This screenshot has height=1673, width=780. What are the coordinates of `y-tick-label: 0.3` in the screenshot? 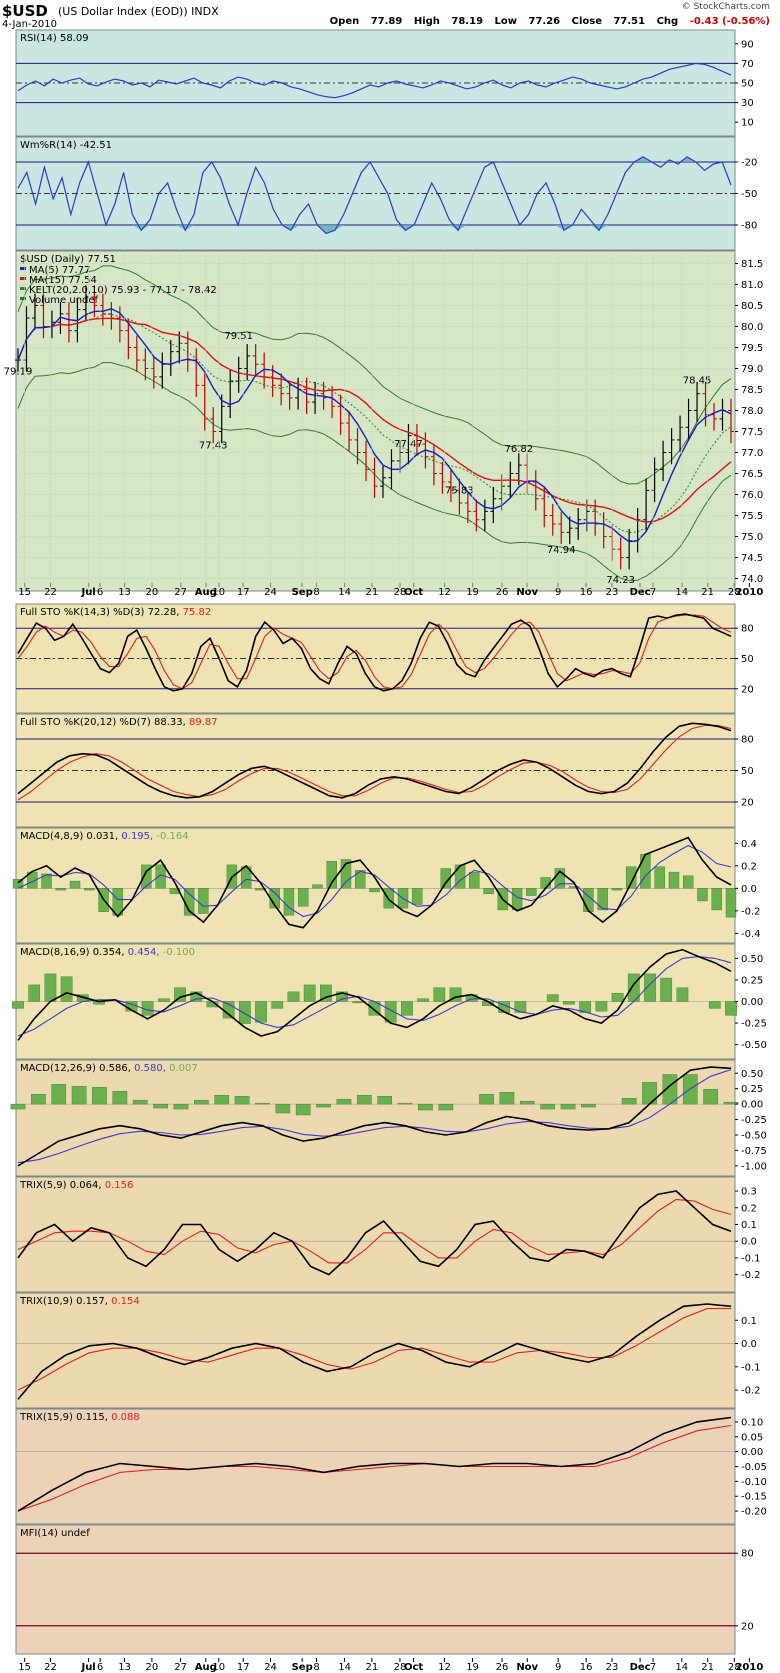 It's located at (749, 1192).